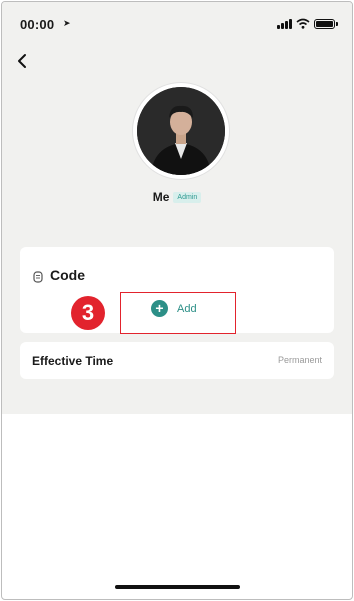 The height and width of the screenshot is (601, 354). I want to click on location-arrow-icon: ➤, so click(67, 23).